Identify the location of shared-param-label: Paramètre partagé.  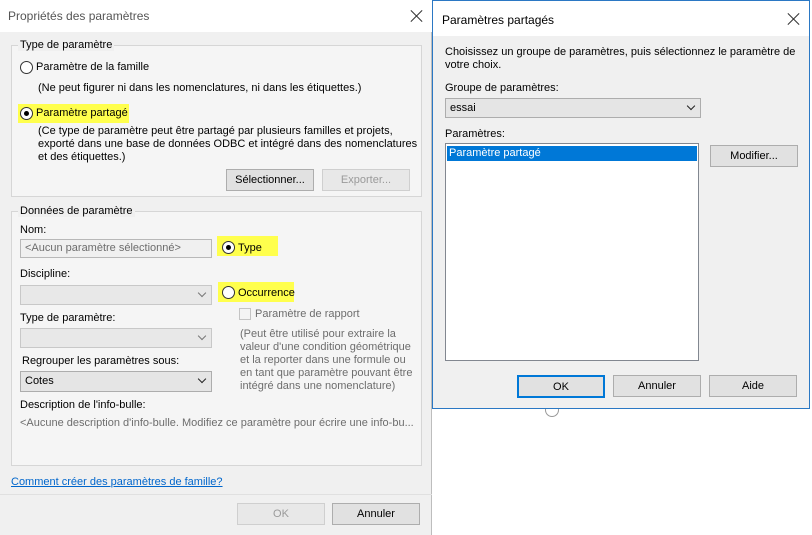
(82, 113).